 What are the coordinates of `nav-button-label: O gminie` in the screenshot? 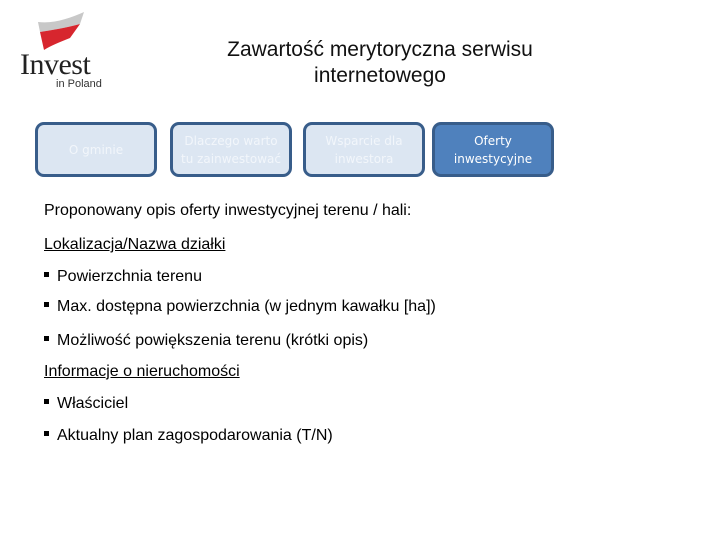 It's located at (96, 149).